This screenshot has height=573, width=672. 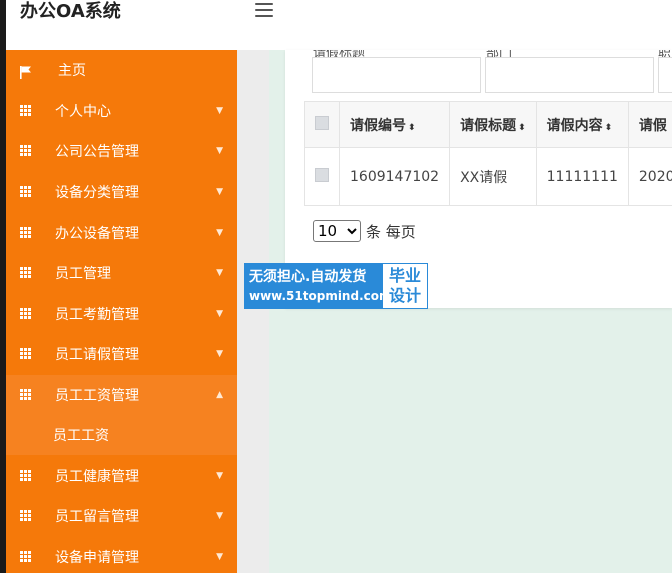 I want to click on filter-input-title, so click(x=396, y=75).